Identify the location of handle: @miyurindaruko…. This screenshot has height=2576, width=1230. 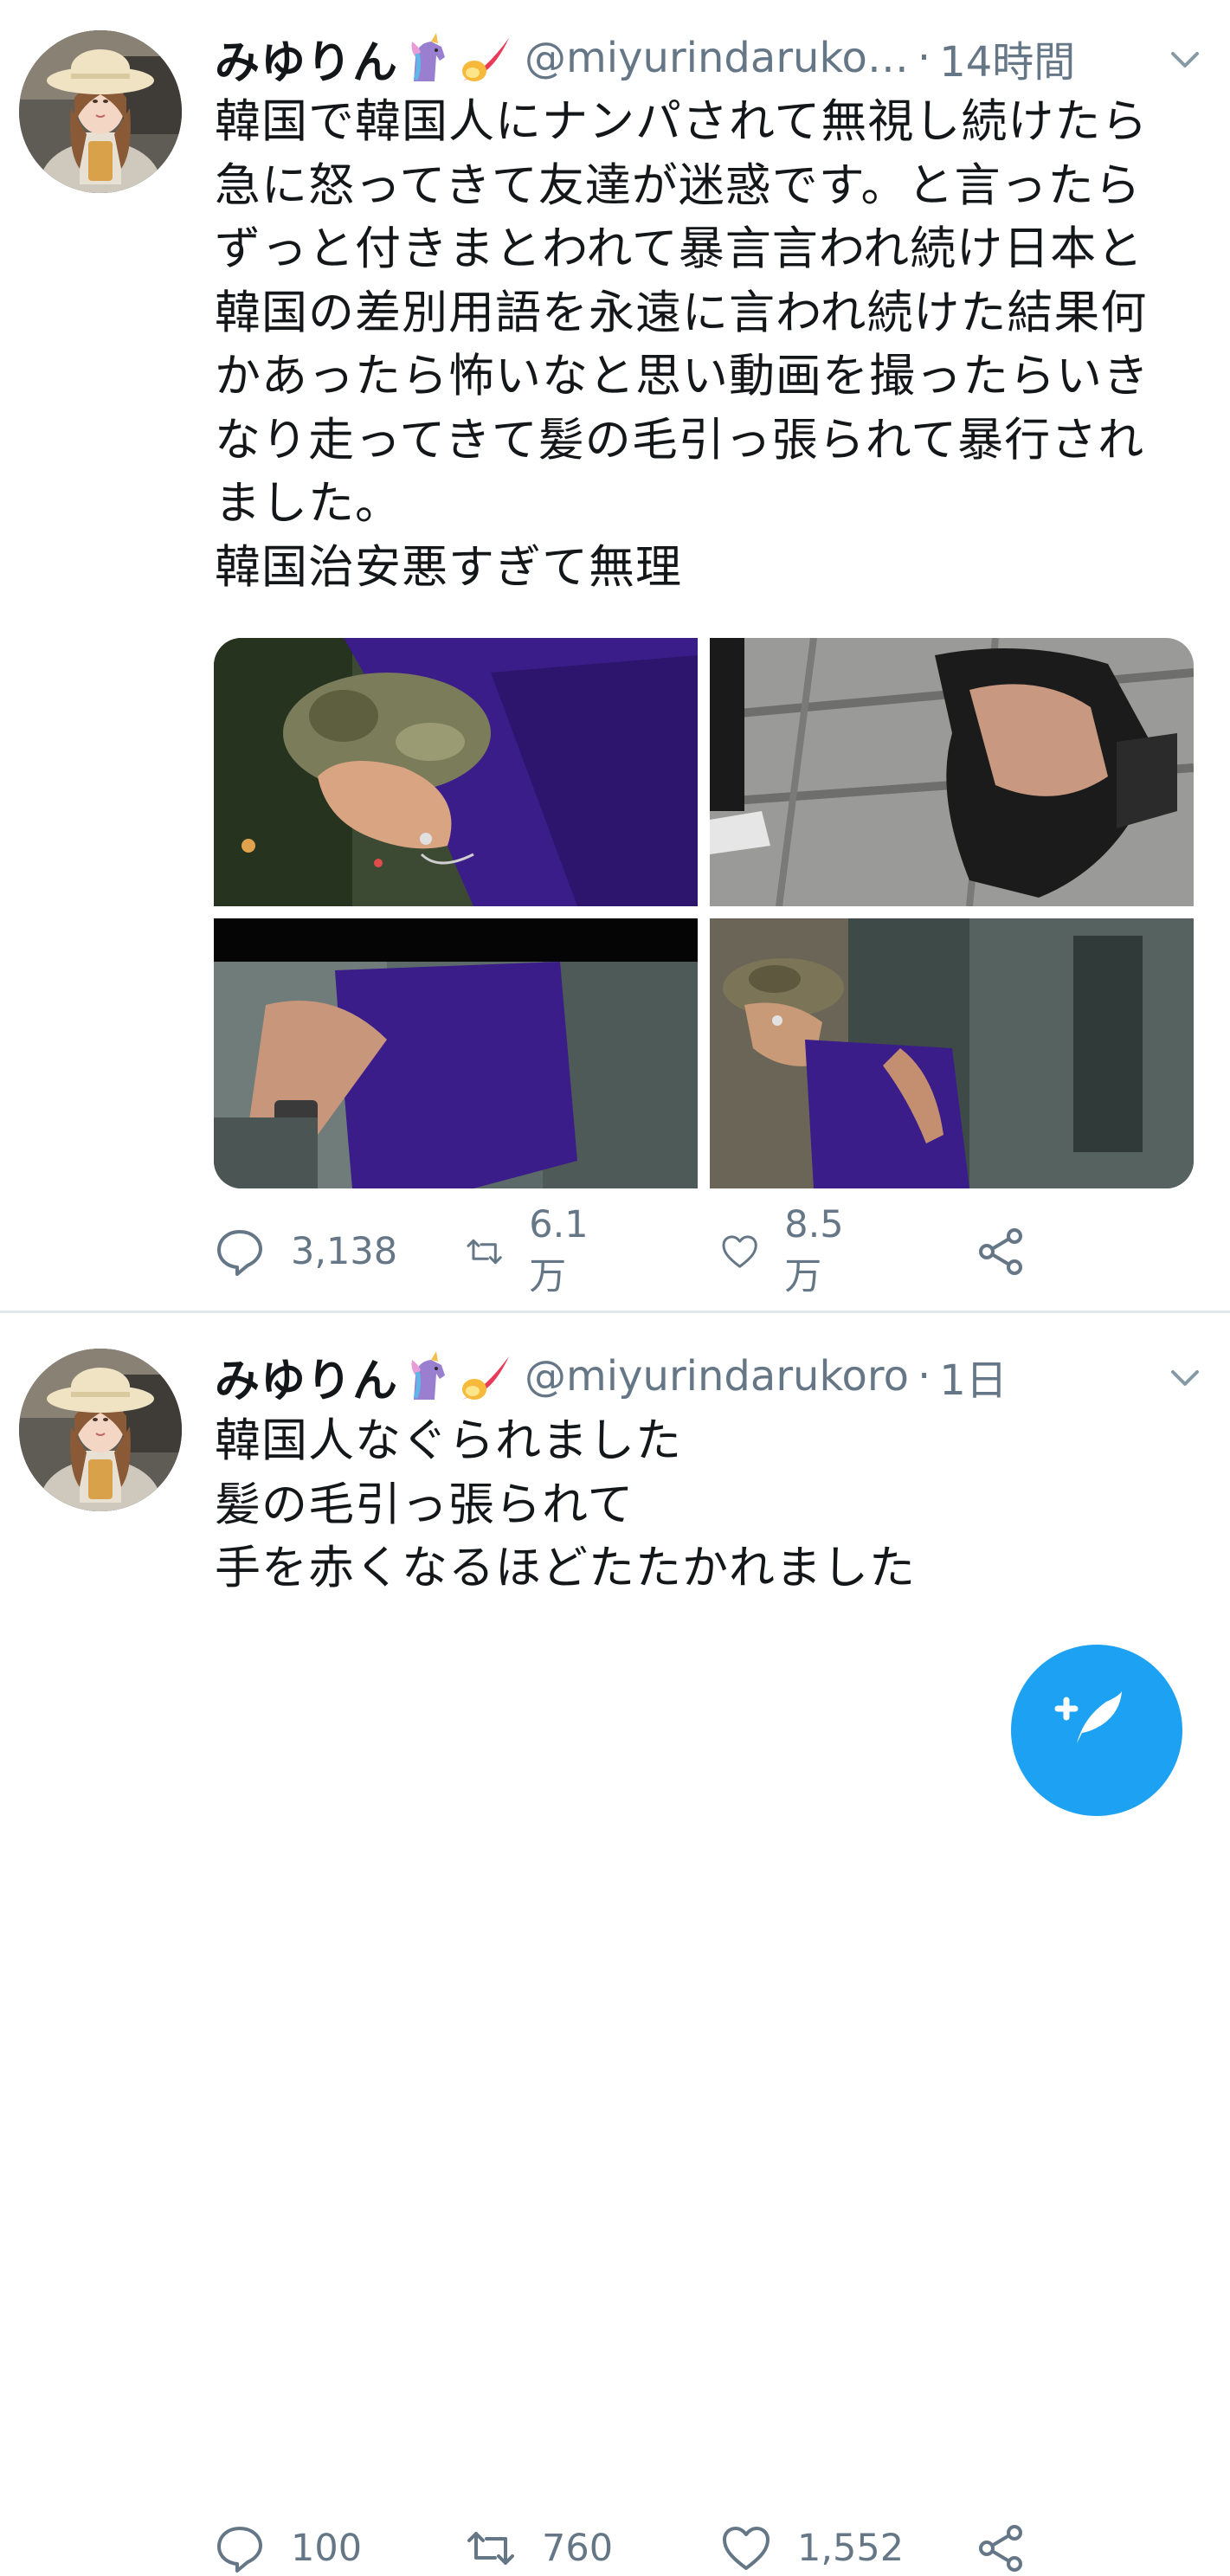
(717, 58).